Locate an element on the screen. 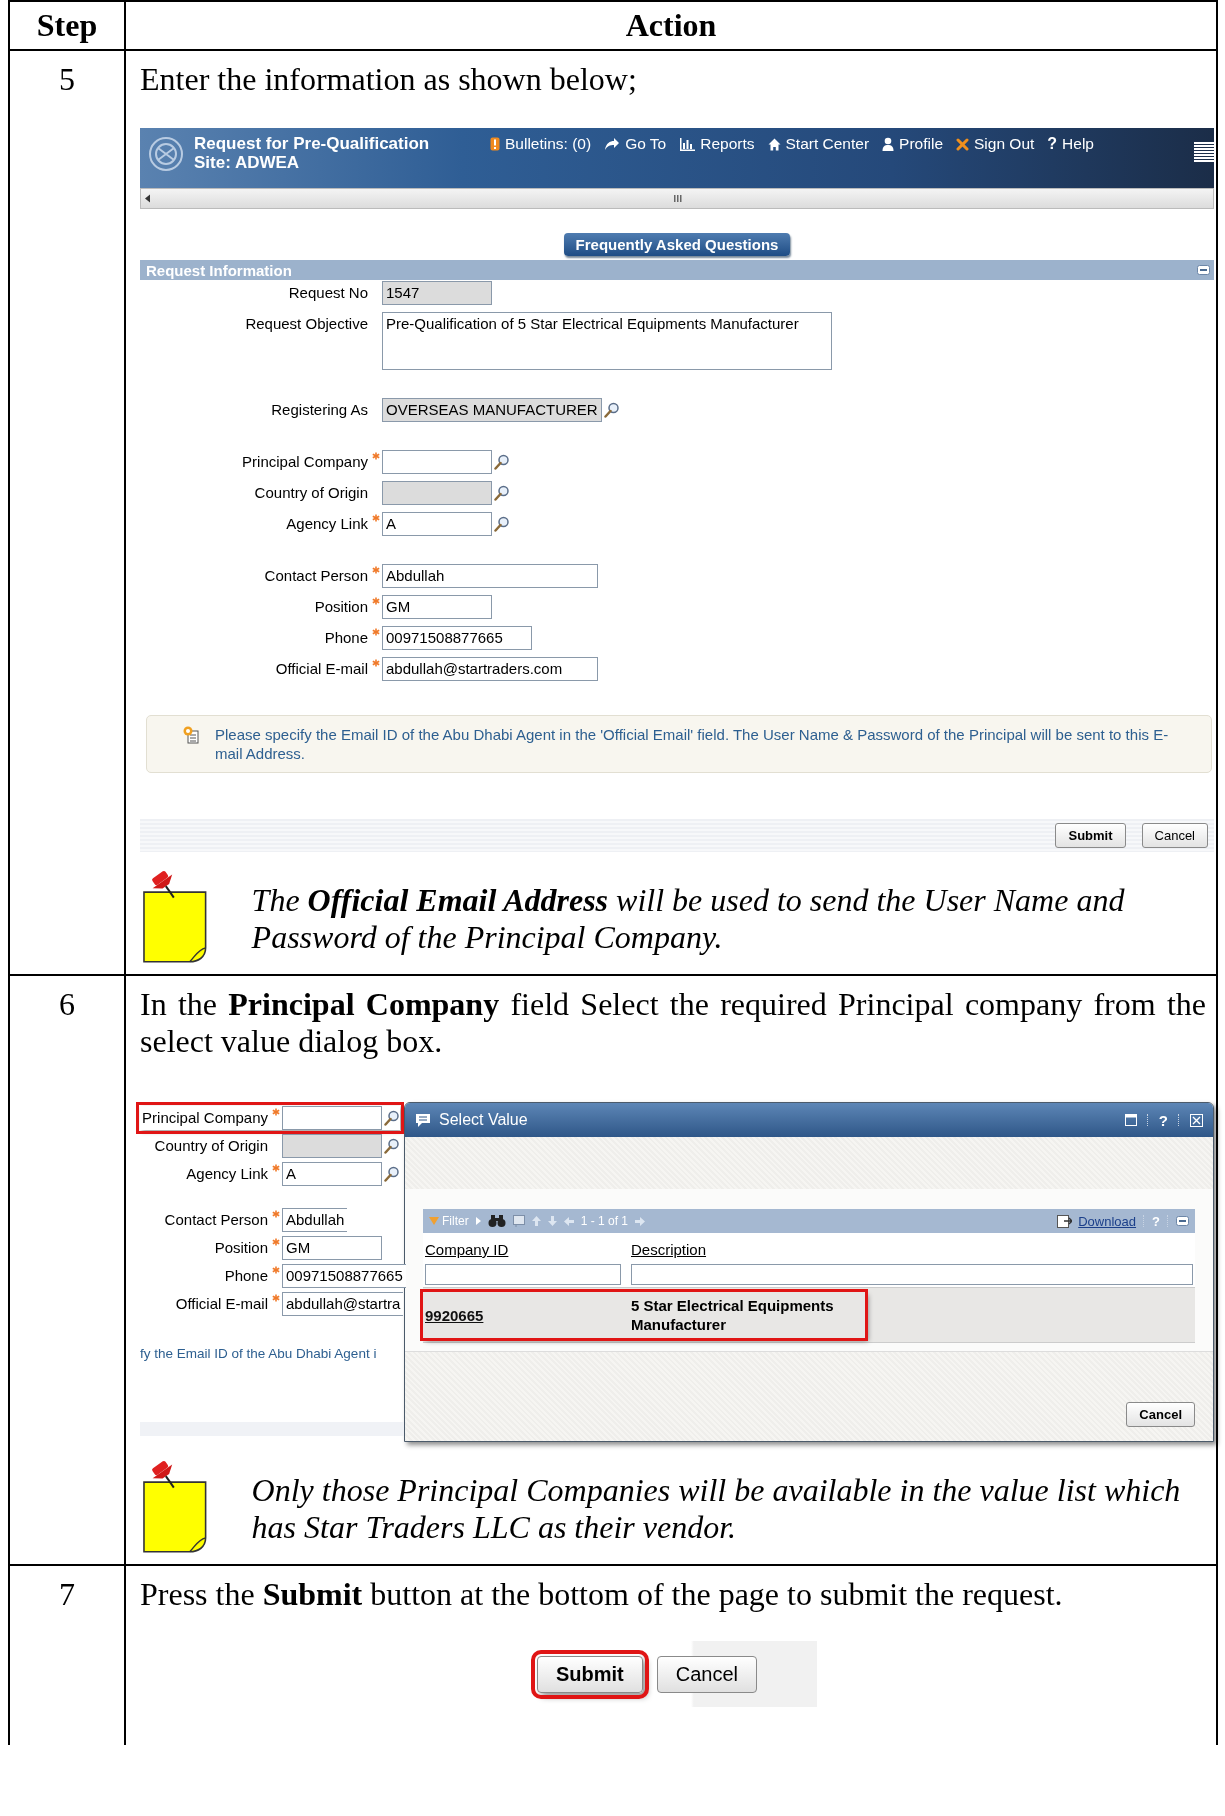 The height and width of the screenshot is (1816, 1225). arrow-icon is located at coordinates (612, 144).